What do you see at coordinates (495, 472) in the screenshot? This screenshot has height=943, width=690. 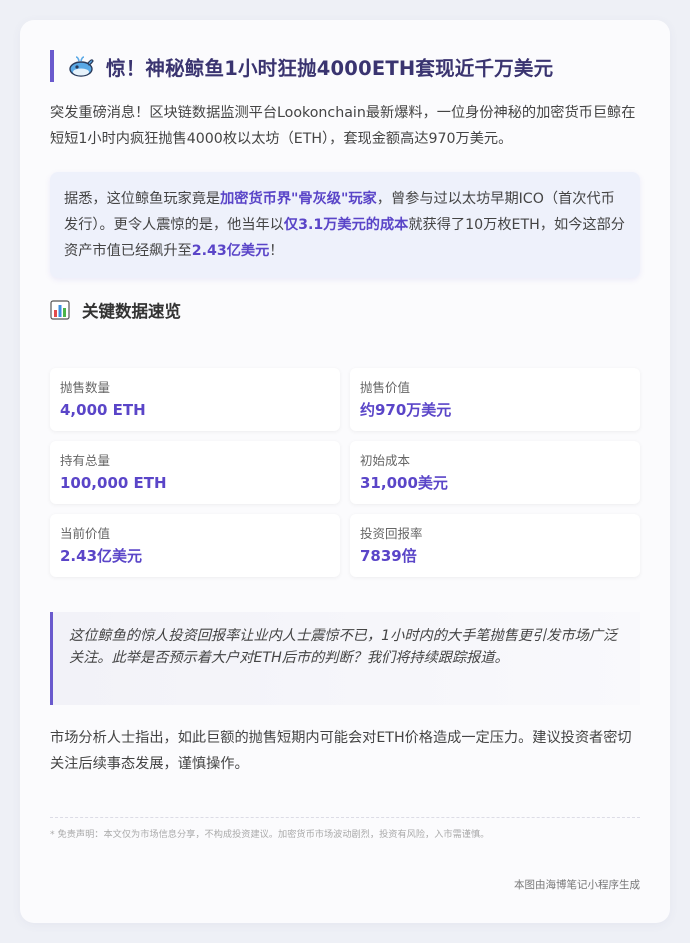 I see `stat-card: 初始成本 31,000美元` at bounding box center [495, 472].